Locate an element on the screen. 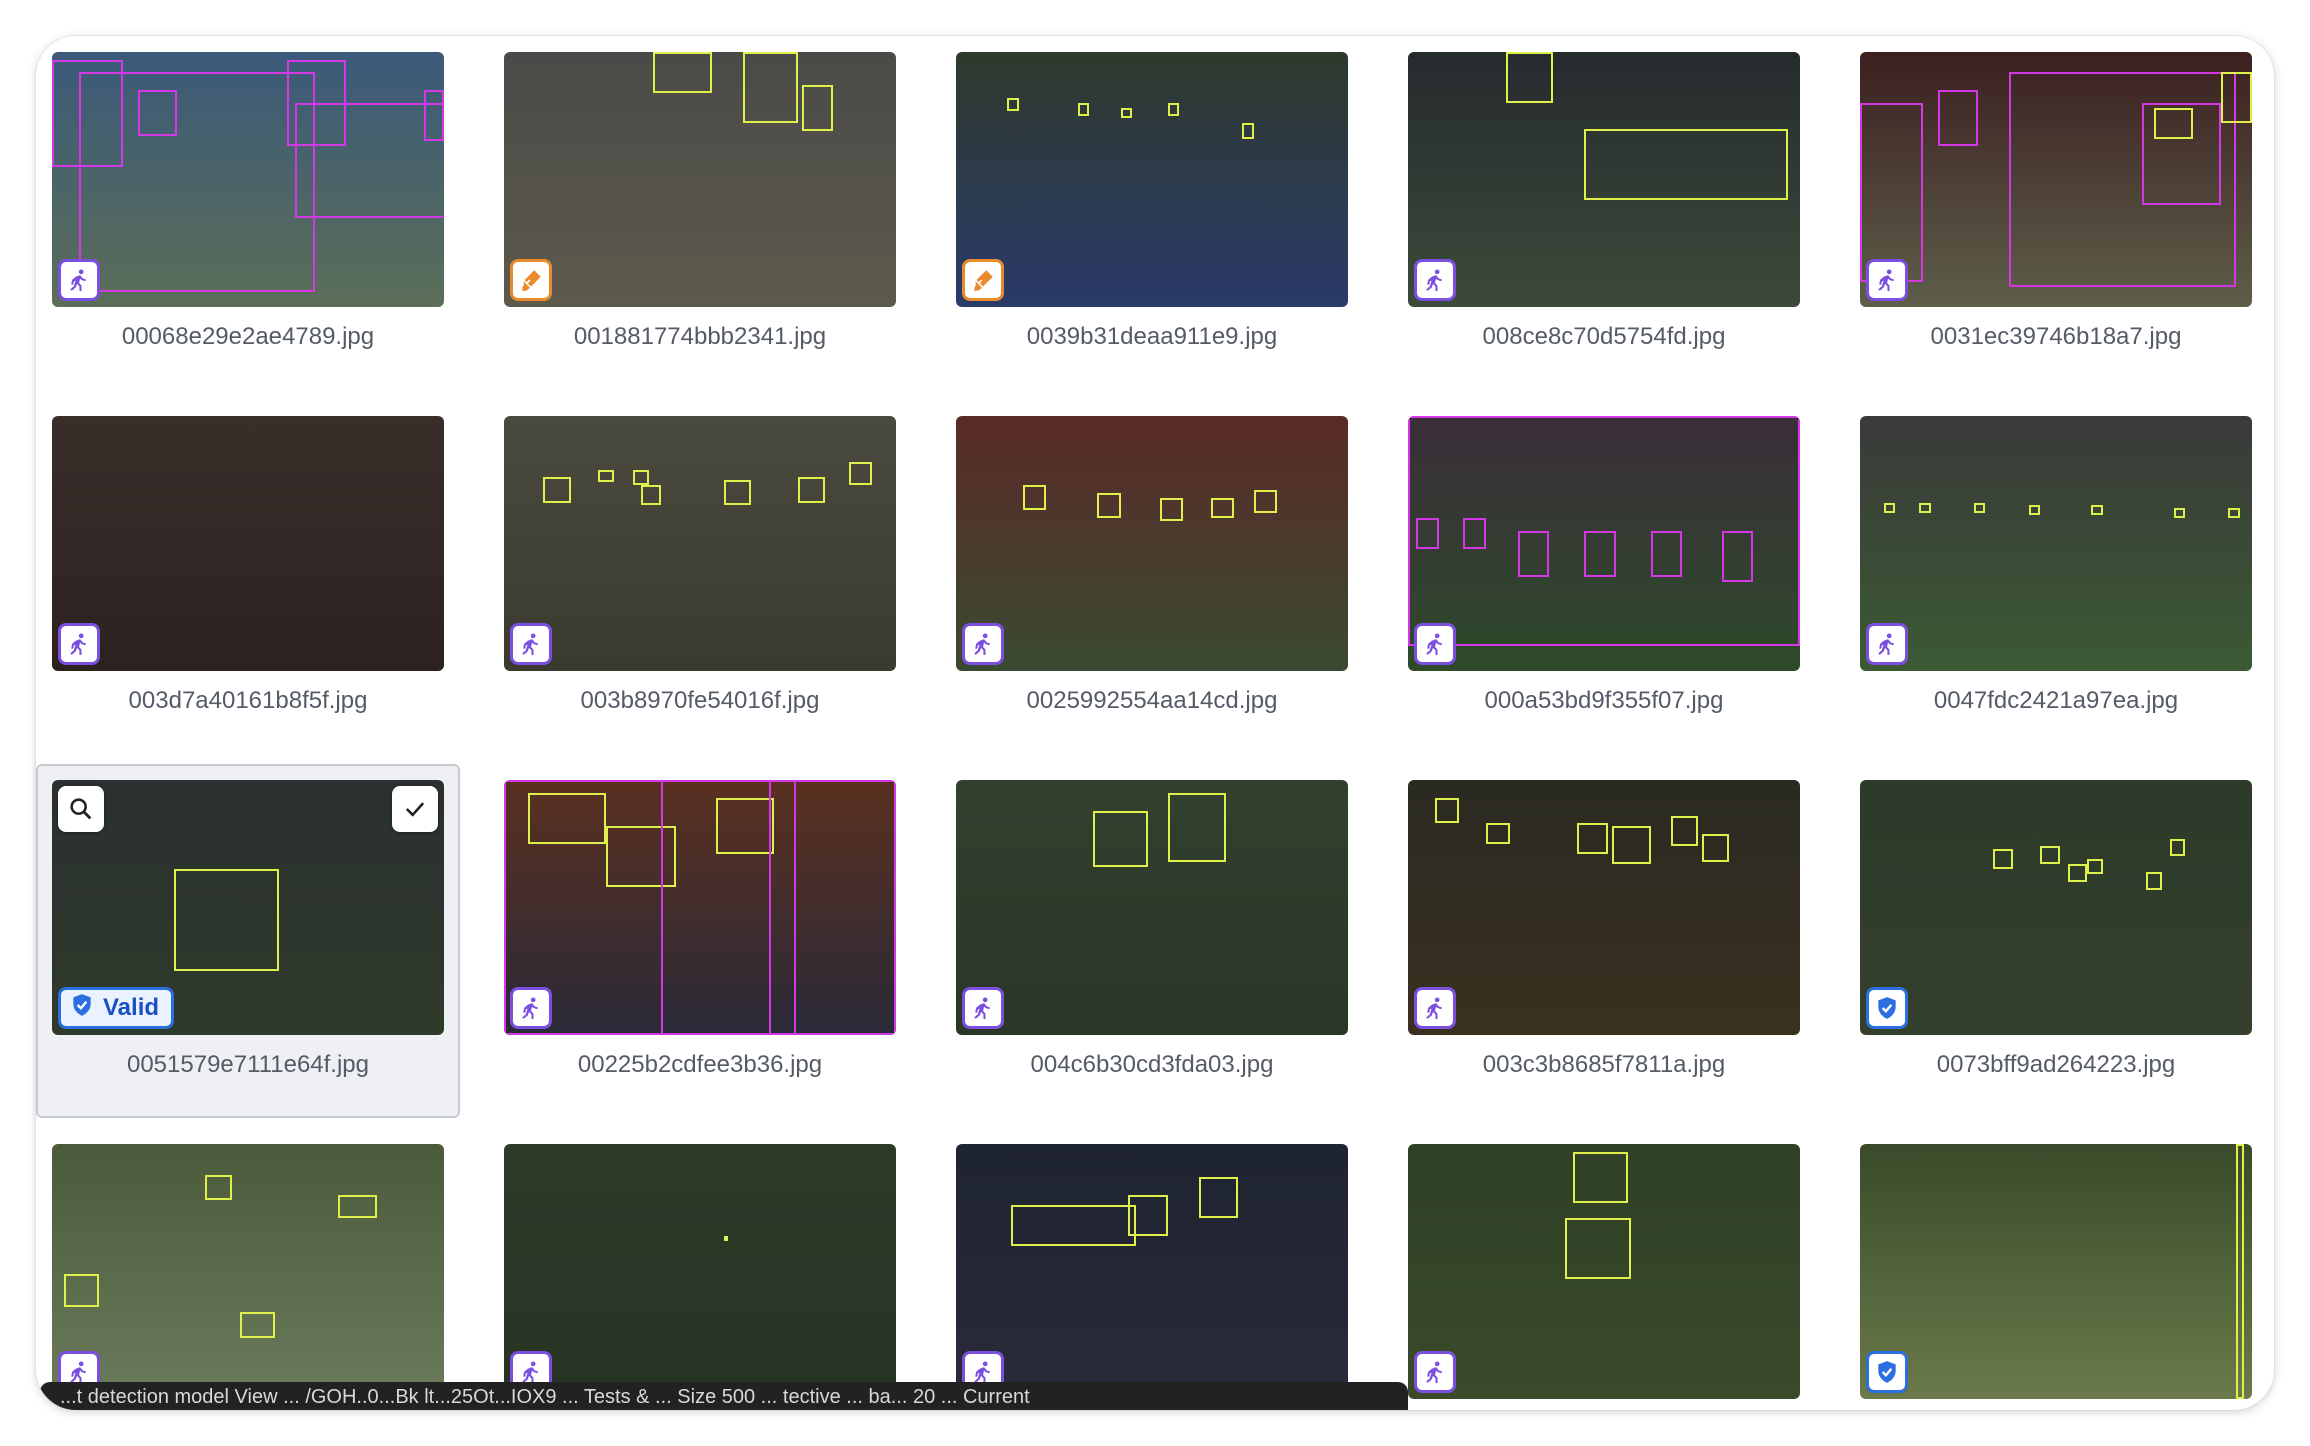 This screenshot has width=2310, height=1446. image-card: 003b8970fe54016f.jpg is located at coordinates (700, 577).